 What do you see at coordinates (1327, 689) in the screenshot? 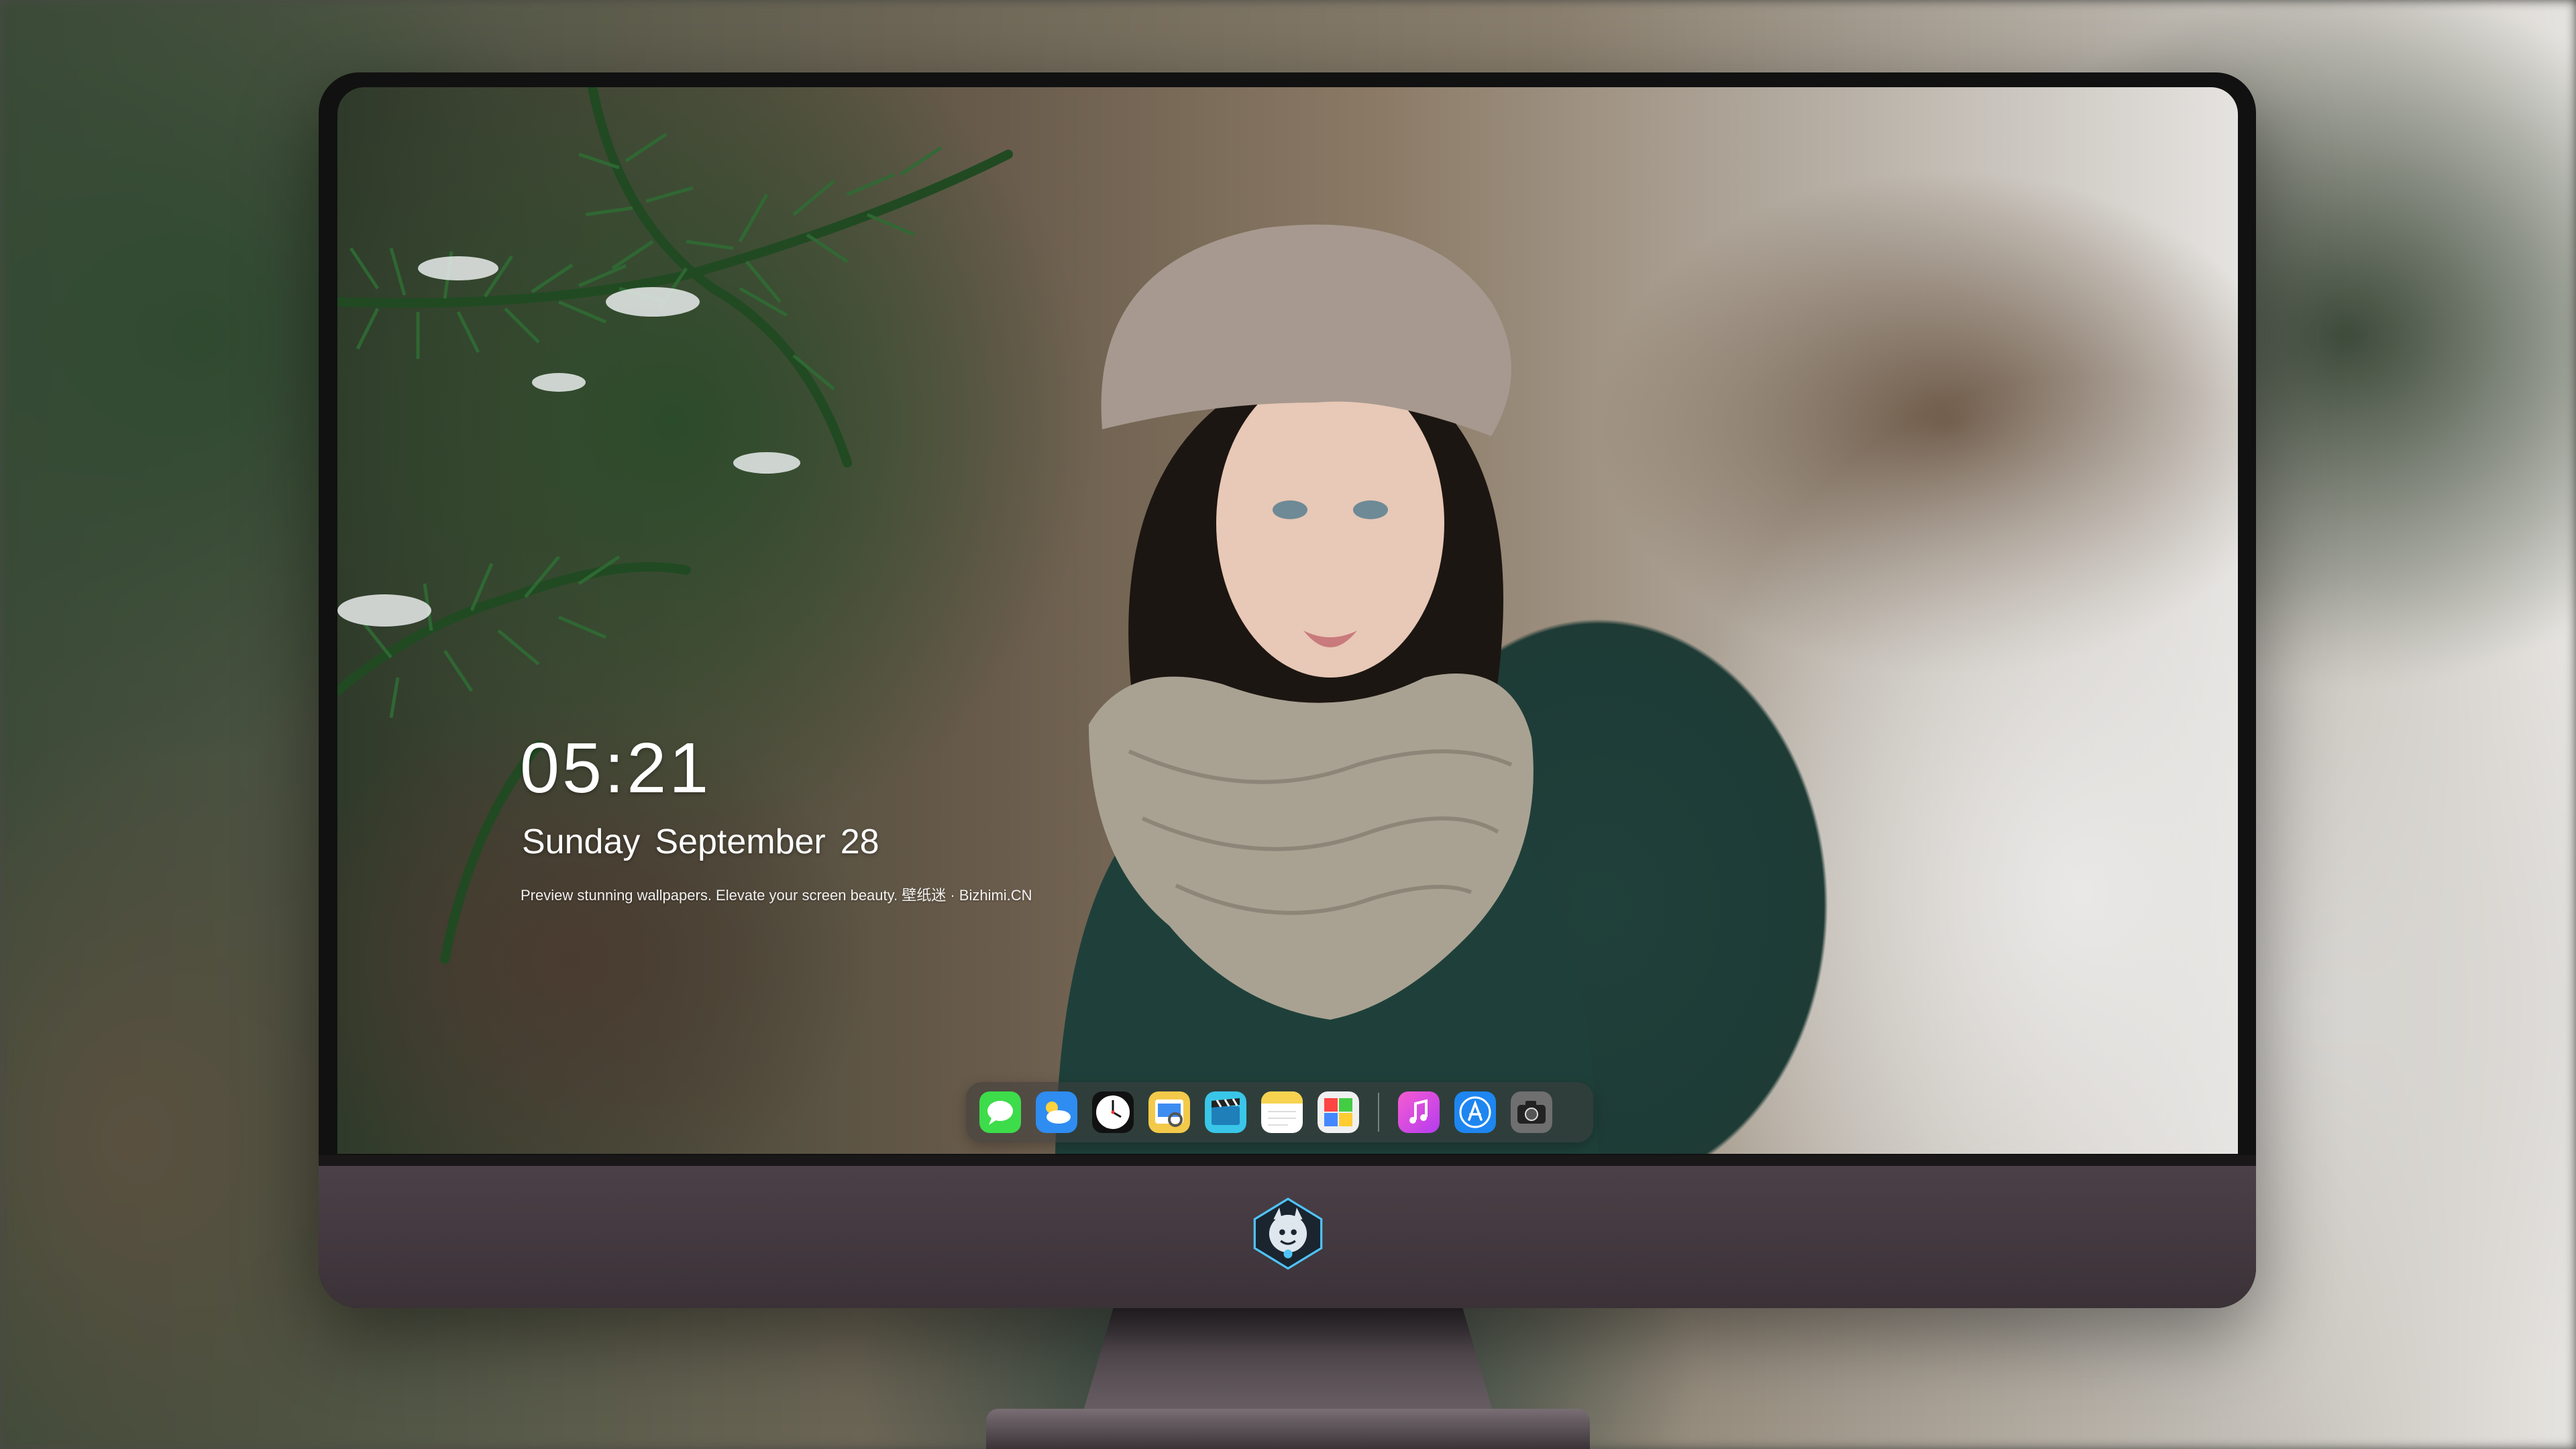
I see `portrait-wallpaper` at bounding box center [1327, 689].